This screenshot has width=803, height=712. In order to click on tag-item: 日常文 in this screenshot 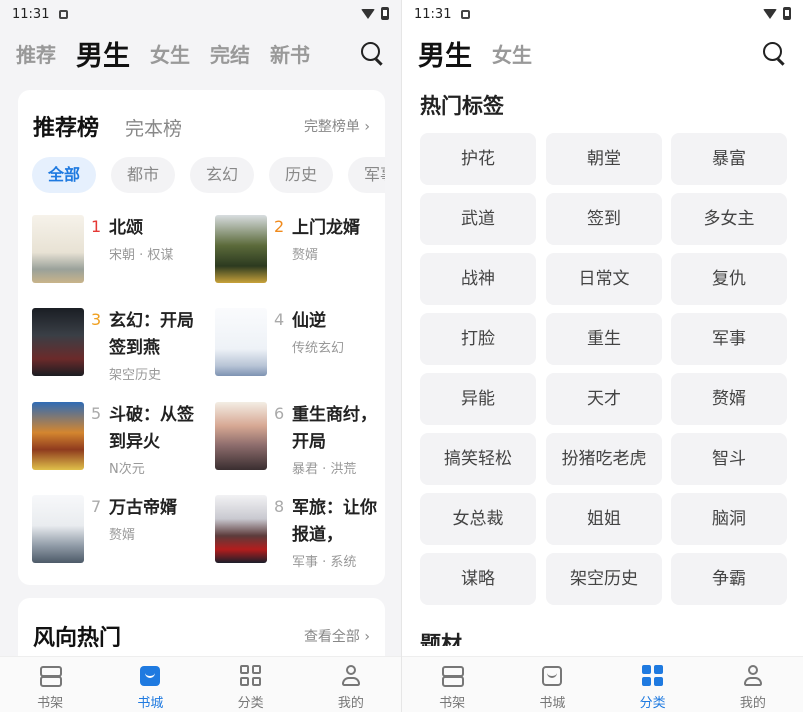, I will do `click(604, 279)`.